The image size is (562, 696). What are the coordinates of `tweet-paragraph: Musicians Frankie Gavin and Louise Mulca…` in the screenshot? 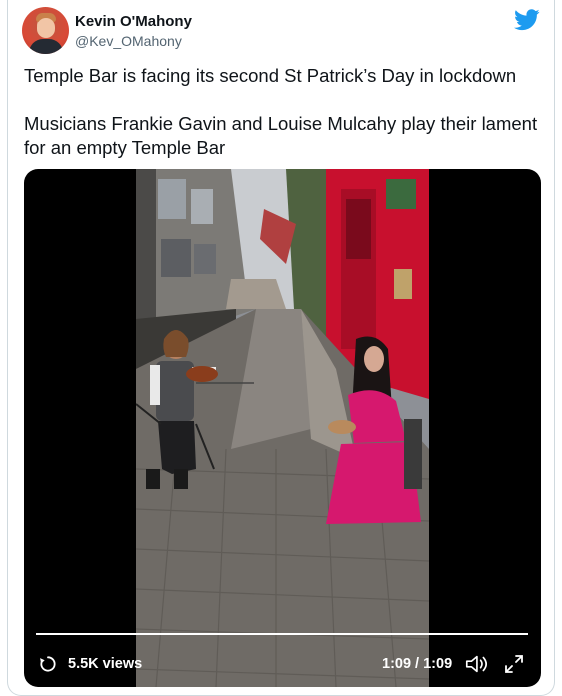 It's located at (281, 135).